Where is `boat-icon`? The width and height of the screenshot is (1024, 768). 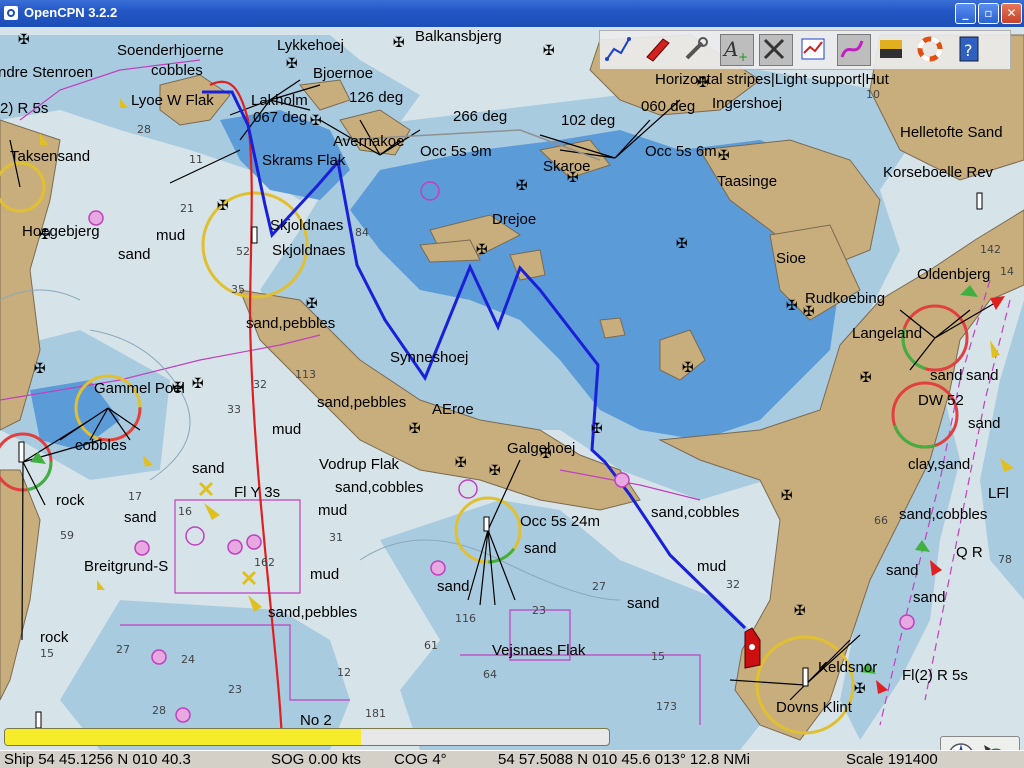 boat-icon is located at coordinates (658, 50).